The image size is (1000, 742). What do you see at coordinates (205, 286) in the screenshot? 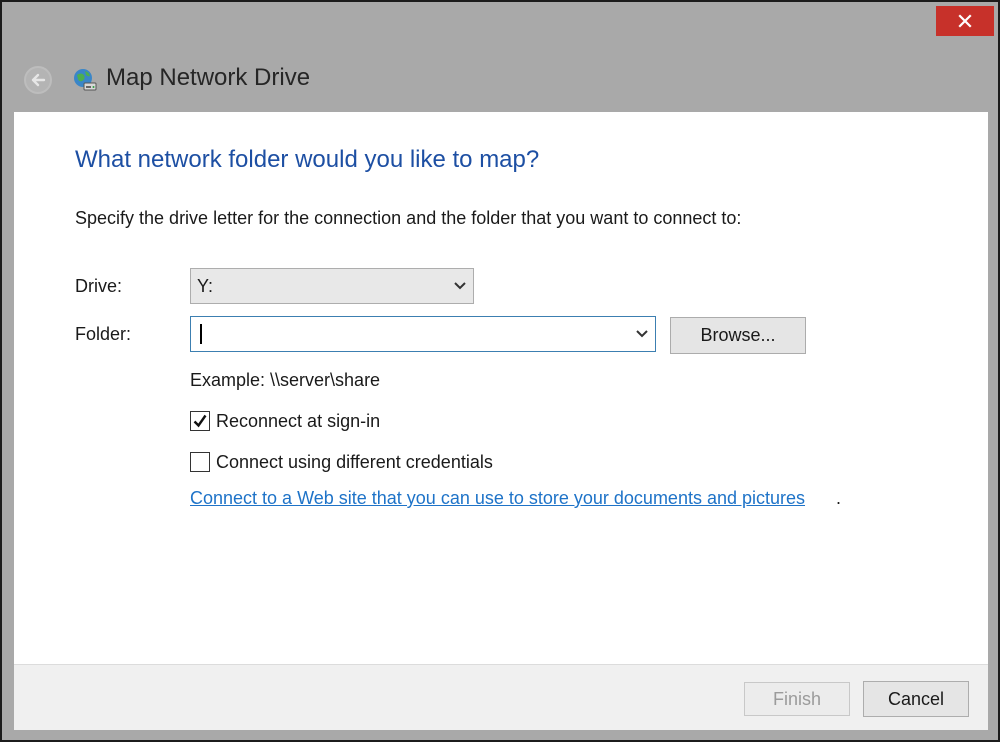
I see `drive-selected-value: Y:` at bounding box center [205, 286].